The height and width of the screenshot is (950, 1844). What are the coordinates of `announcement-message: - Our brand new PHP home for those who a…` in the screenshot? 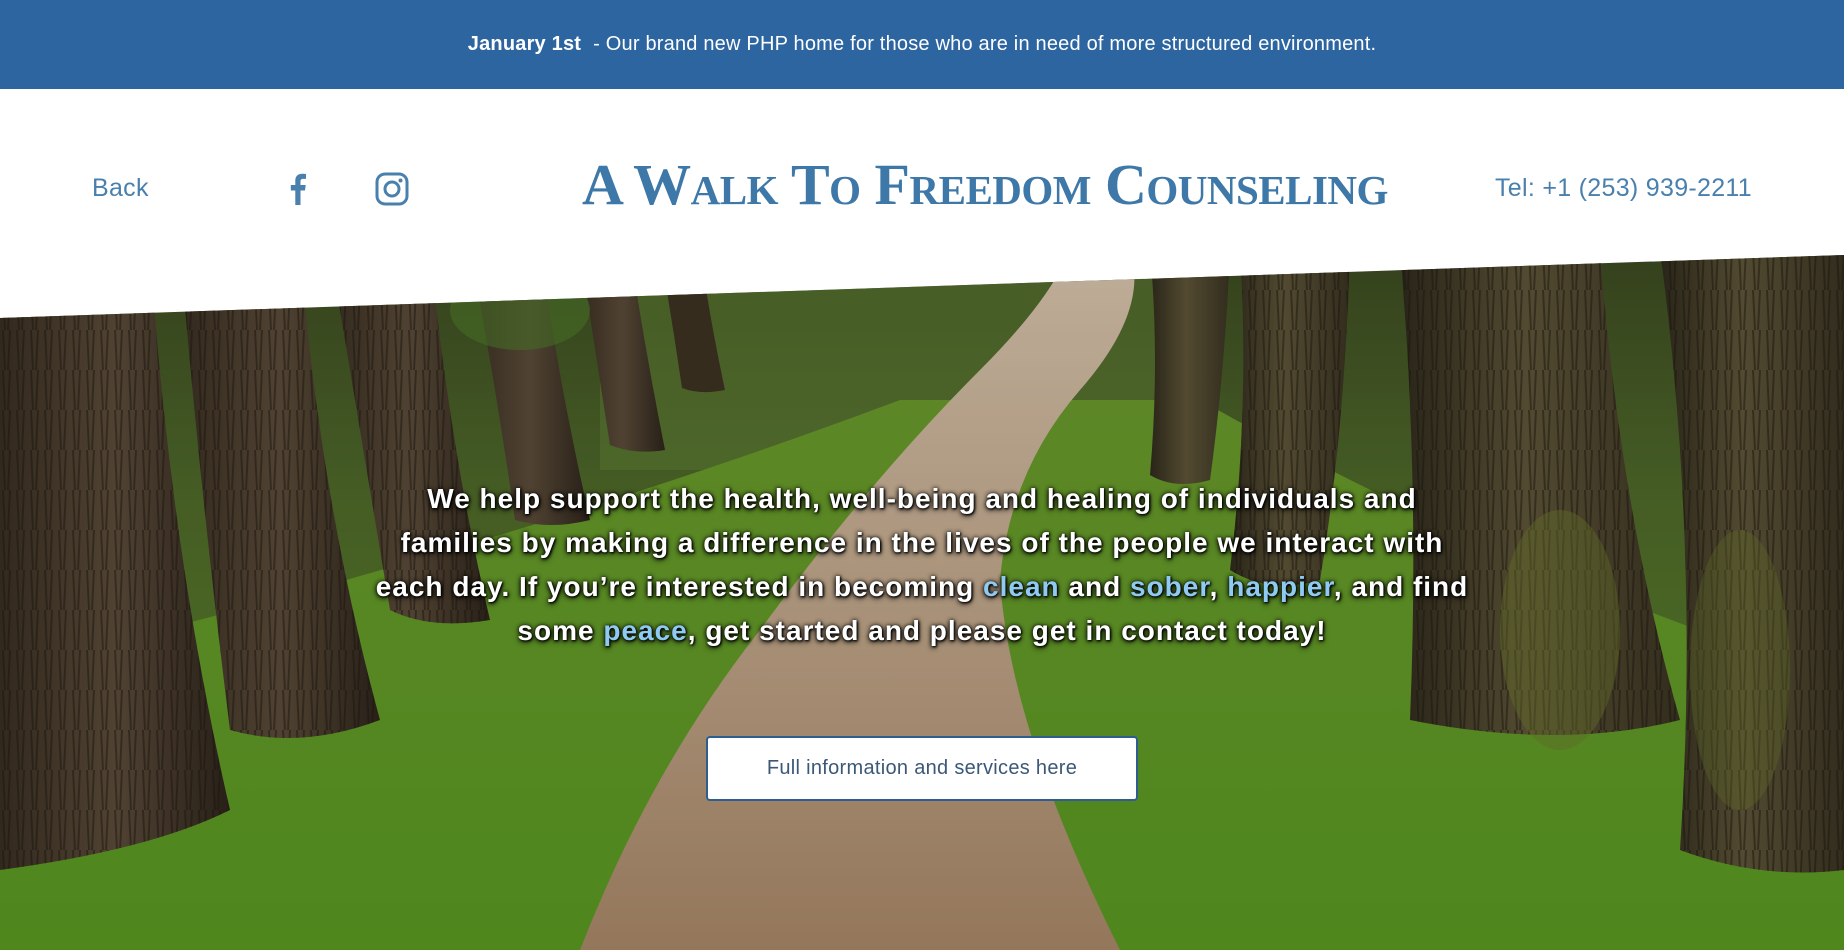 It's located at (985, 44).